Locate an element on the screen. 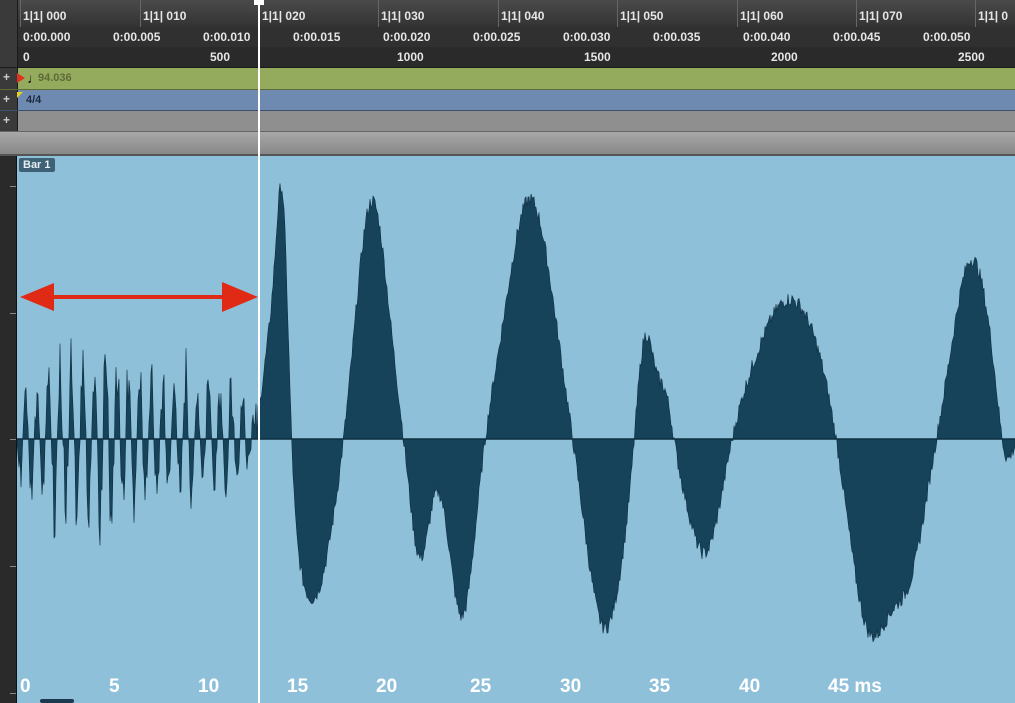 The image size is (1015, 703). expand-marker-icon: + is located at coordinates (6, 120).